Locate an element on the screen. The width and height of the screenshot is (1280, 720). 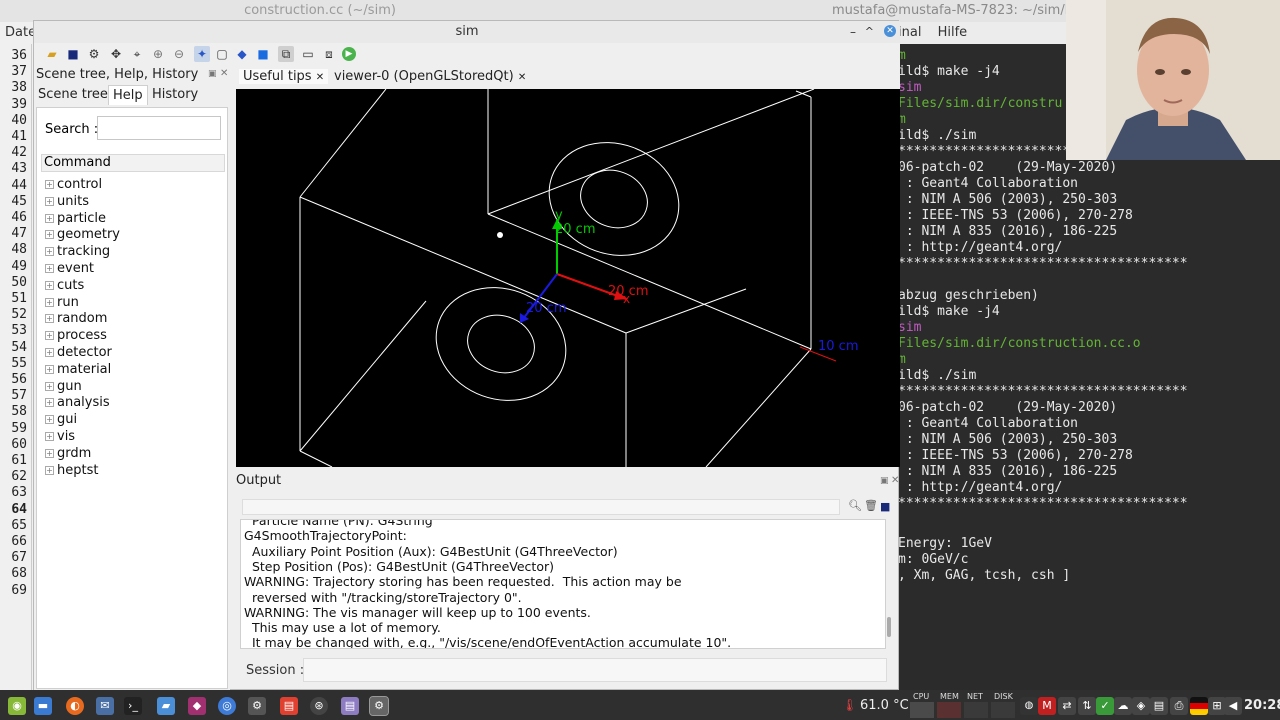
tab-help: Help is located at coordinates (128, 95).